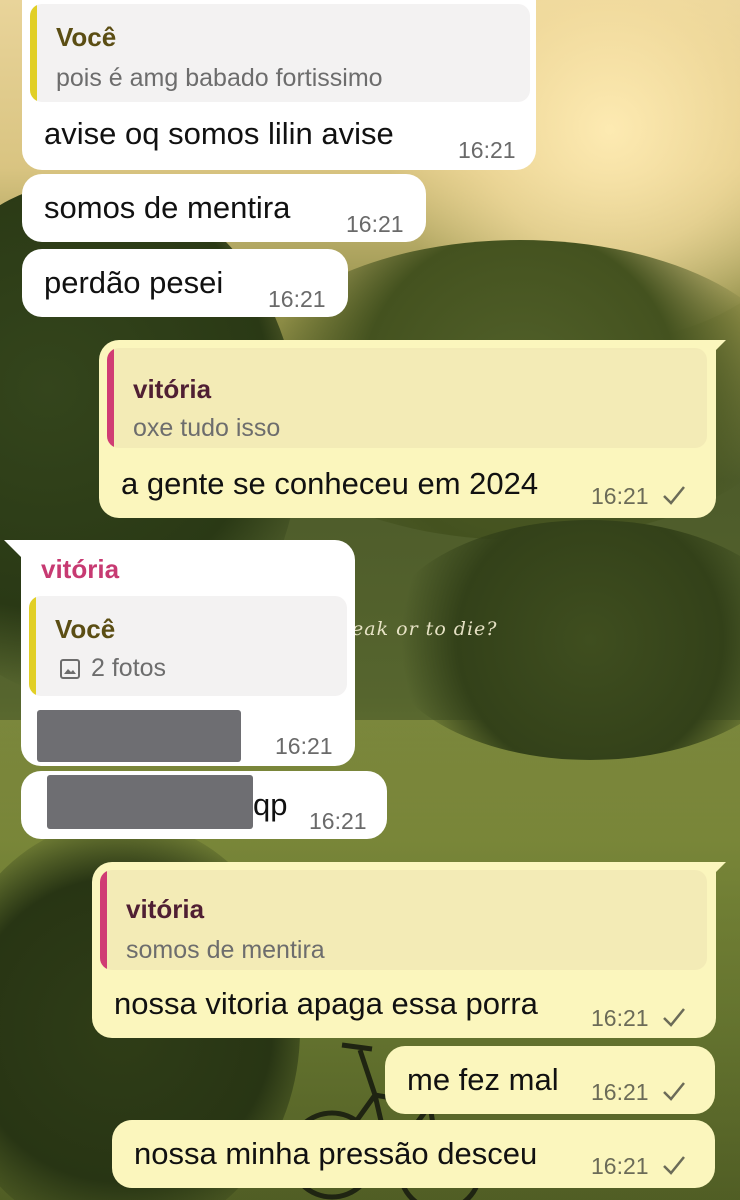 The height and width of the screenshot is (1200, 740). Describe the element at coordinates (70, 669) in the screenshot. I see `photo-icon` at that location.